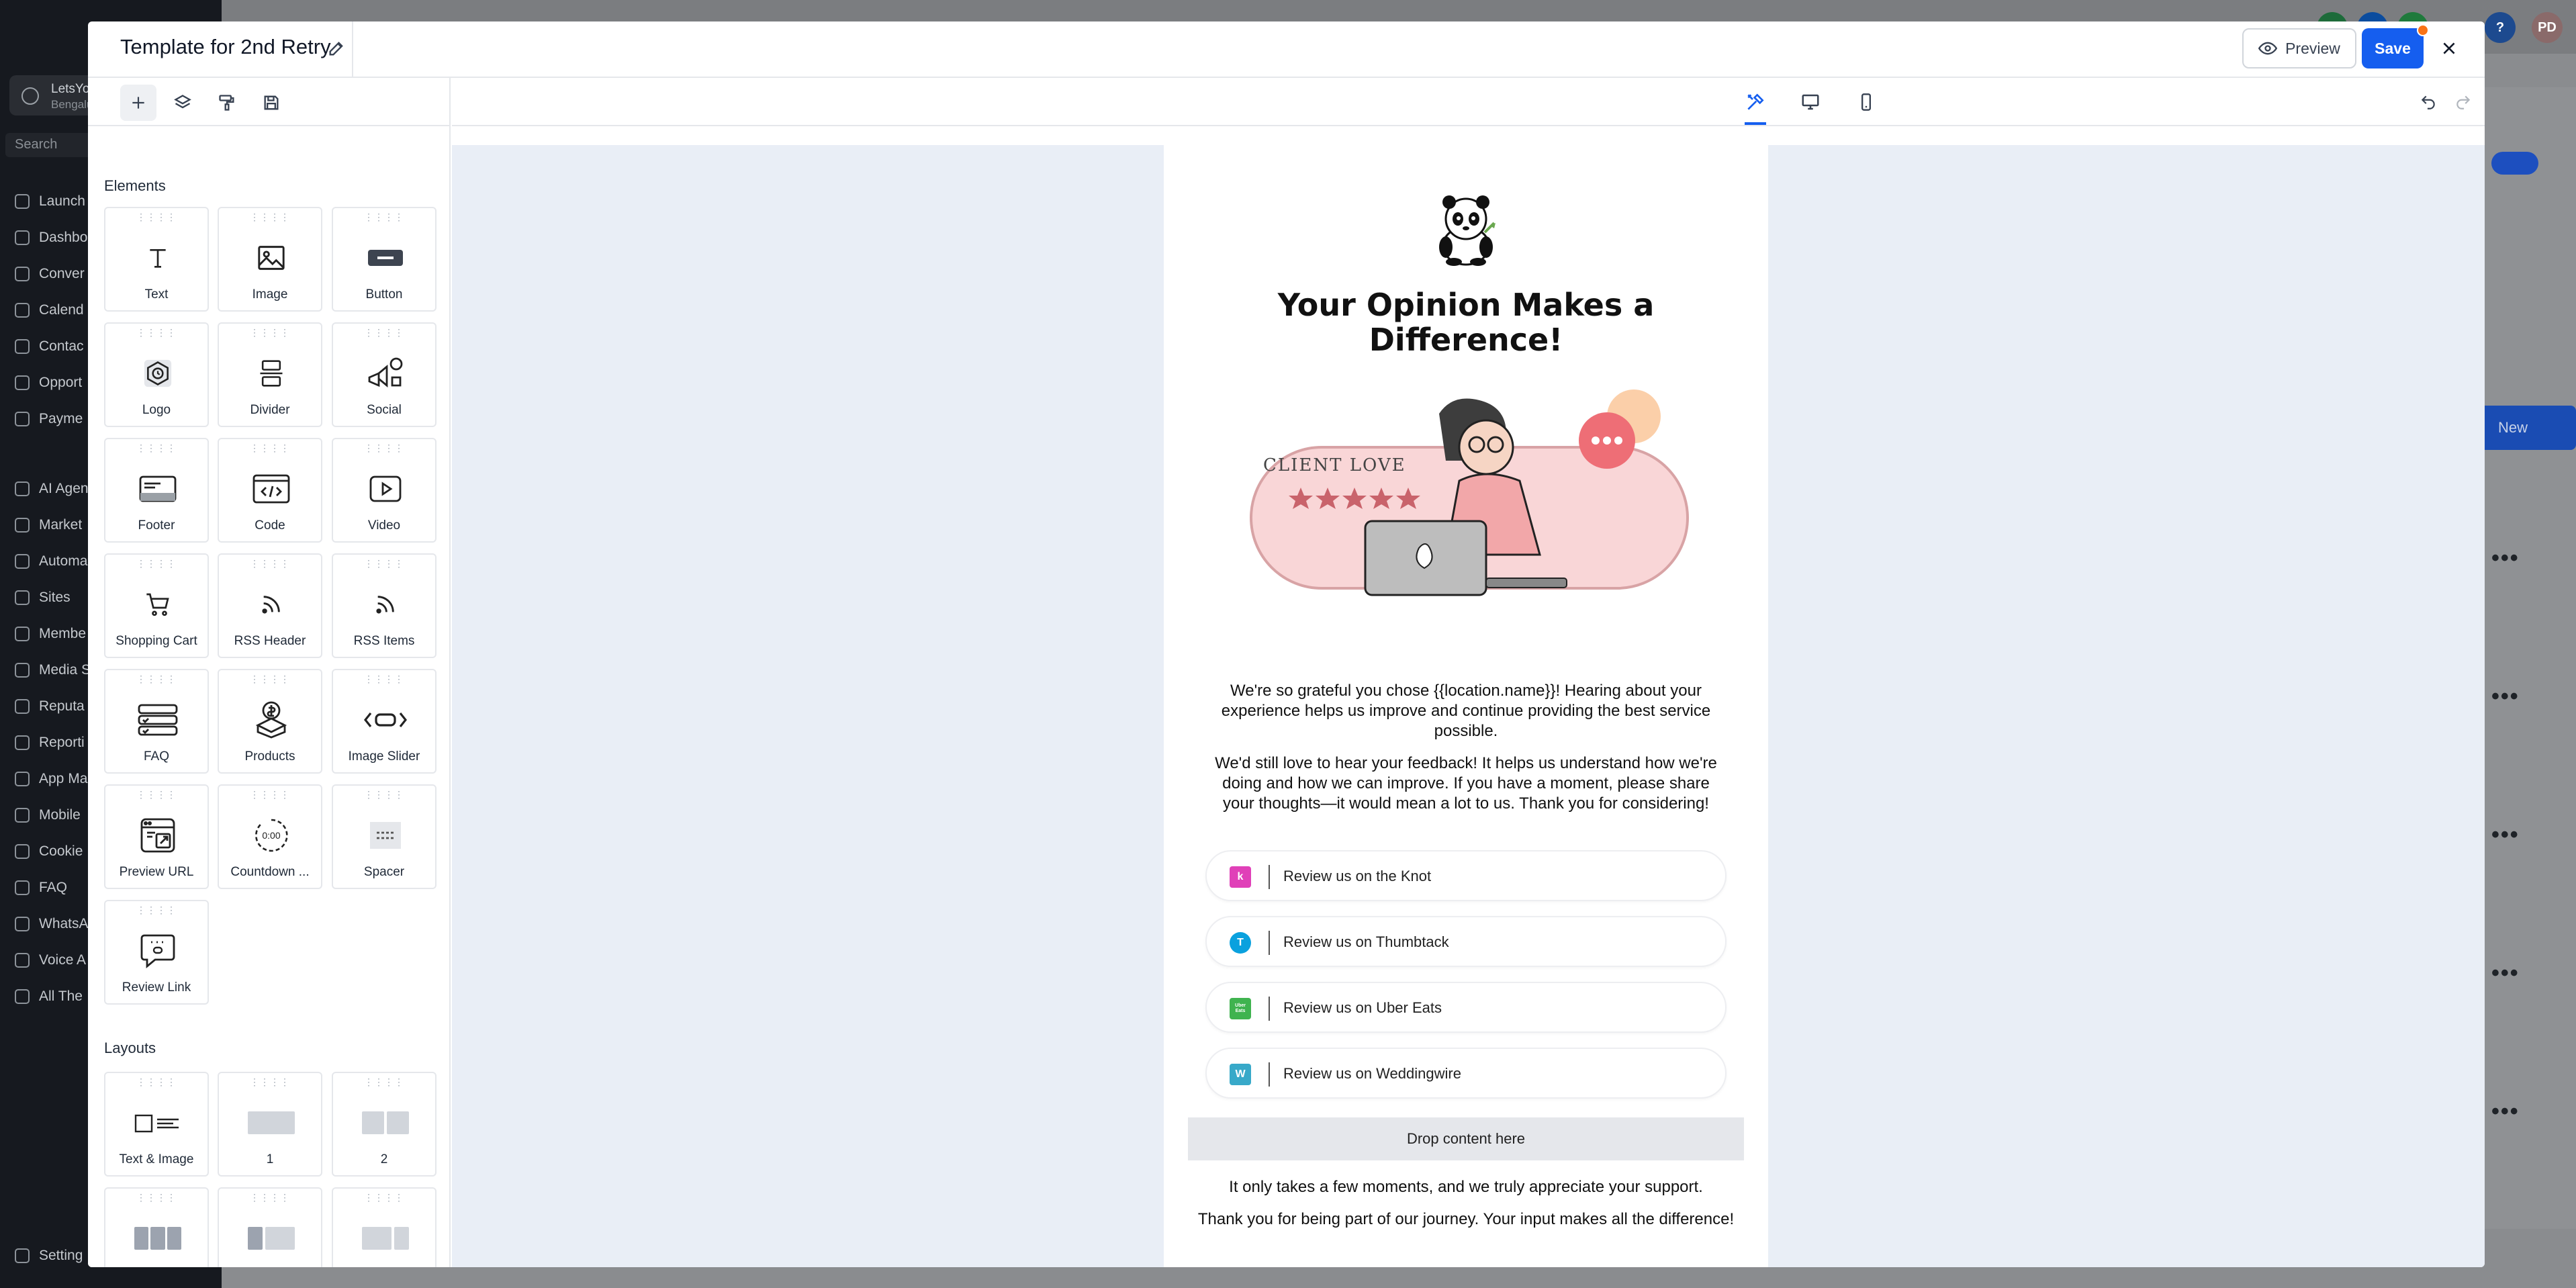  I want to click on review-link-button: Uber Eats Review us on Uber Eats, so click(1466, 1007).